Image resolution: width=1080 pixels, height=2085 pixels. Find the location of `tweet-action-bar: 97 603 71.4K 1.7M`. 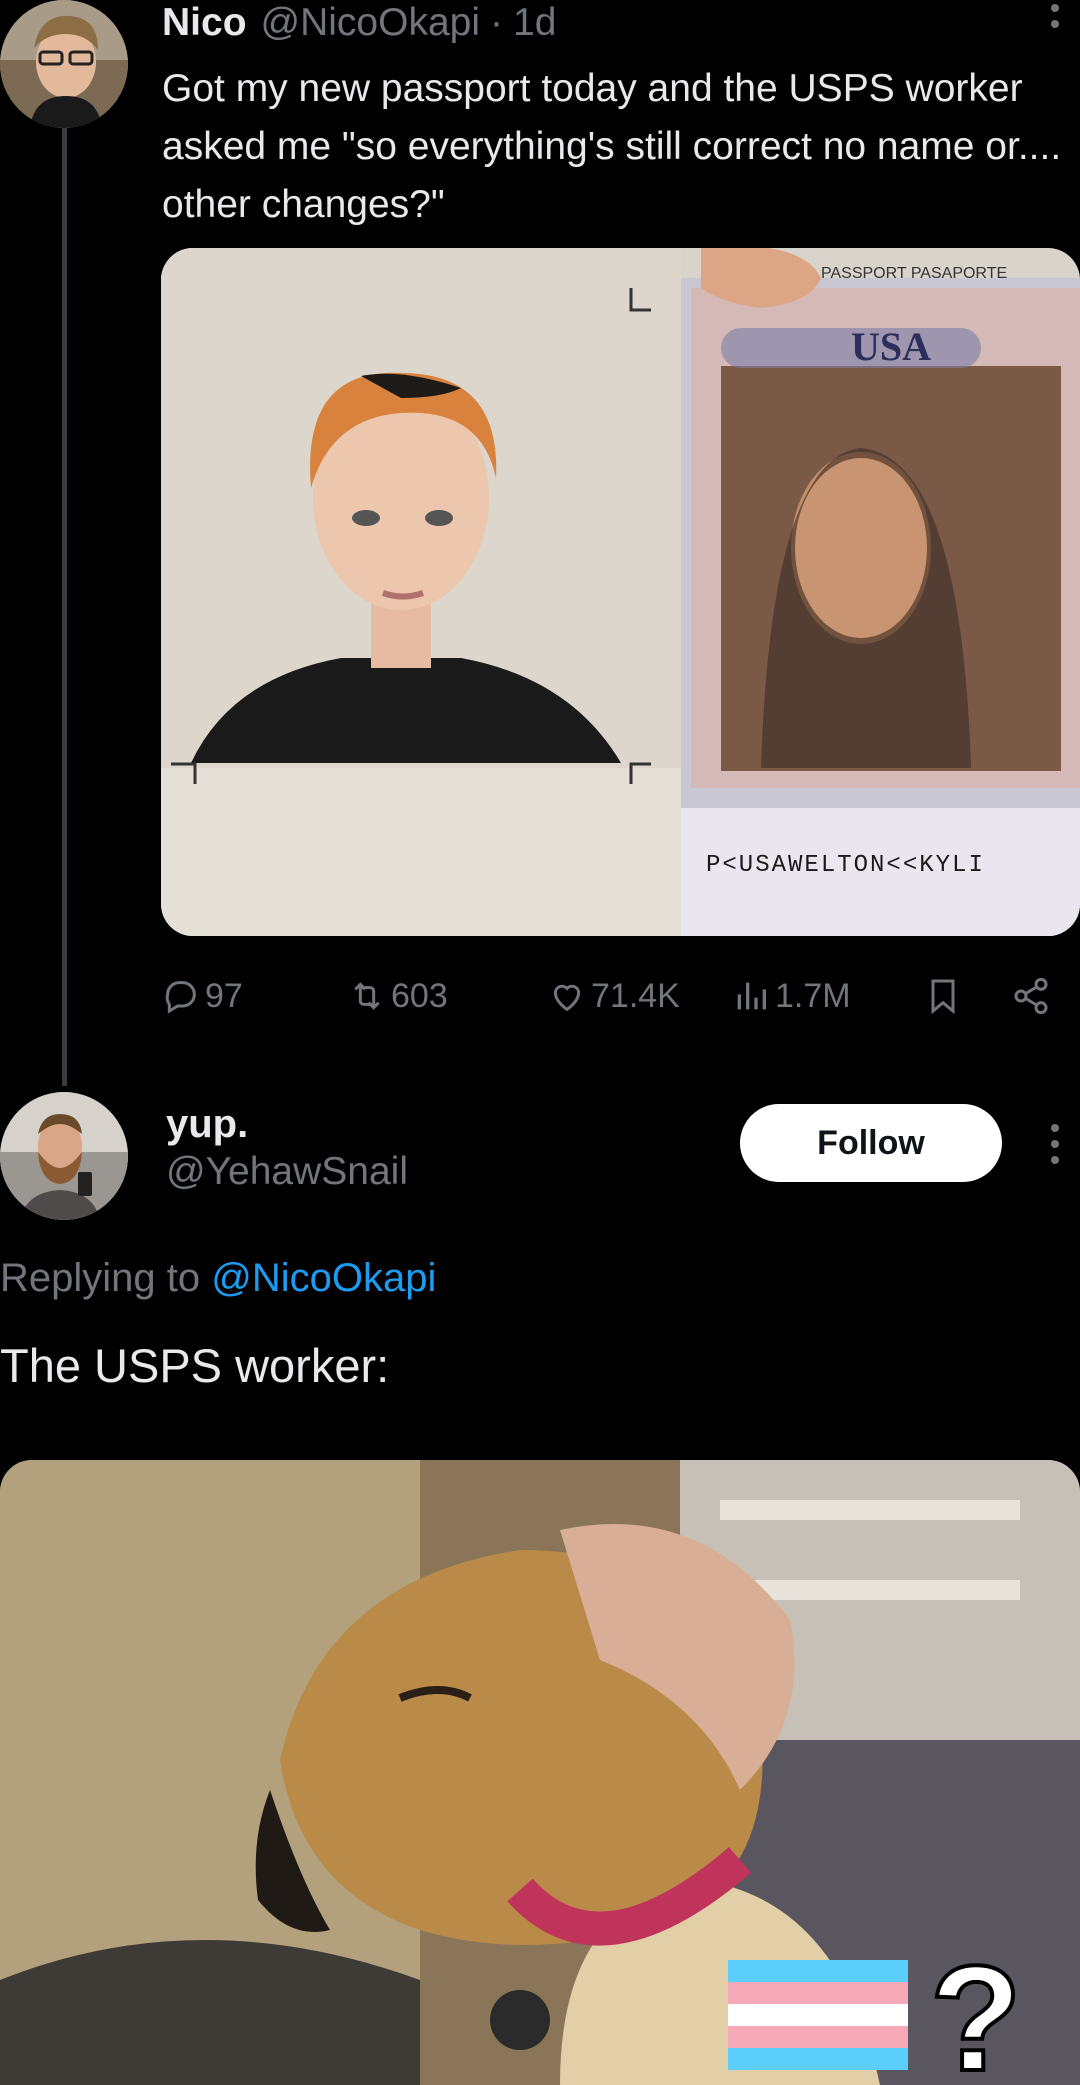

tweet-action-bar: 97 603 71.4K 1.7M is located at coordinates (611, 996).